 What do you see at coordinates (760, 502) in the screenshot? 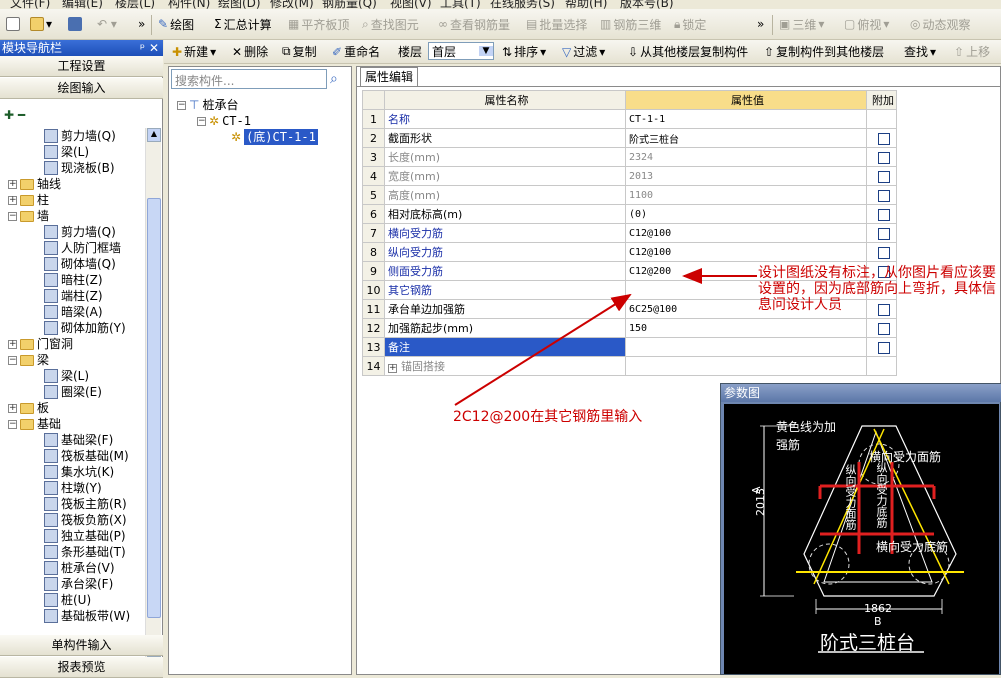
I see `dim-a-value: 2013` at bounding box center [760, 502].